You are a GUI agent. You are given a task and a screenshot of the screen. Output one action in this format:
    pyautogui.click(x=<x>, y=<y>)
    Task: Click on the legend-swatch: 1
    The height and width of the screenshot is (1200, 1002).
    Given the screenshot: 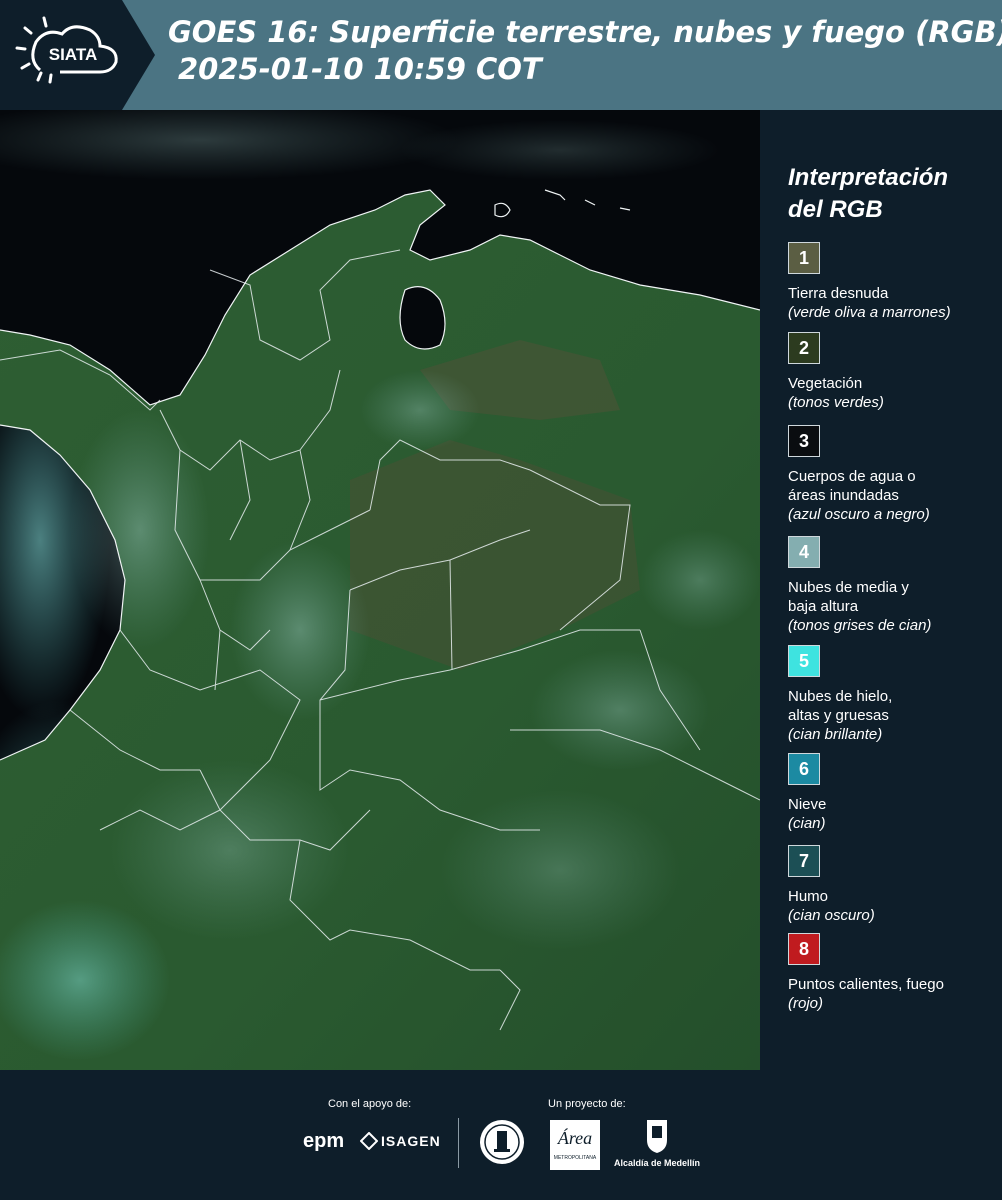 What is the action you would take?
    pyautogui.click(x=804, y=258)
    